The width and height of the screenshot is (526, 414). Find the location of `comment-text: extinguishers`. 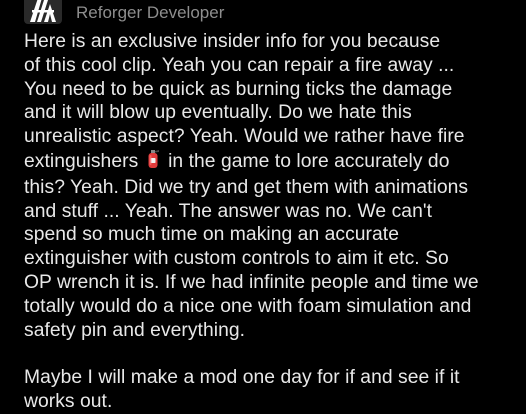

comment-text: extinguishers is located at coordinates (84, 161).